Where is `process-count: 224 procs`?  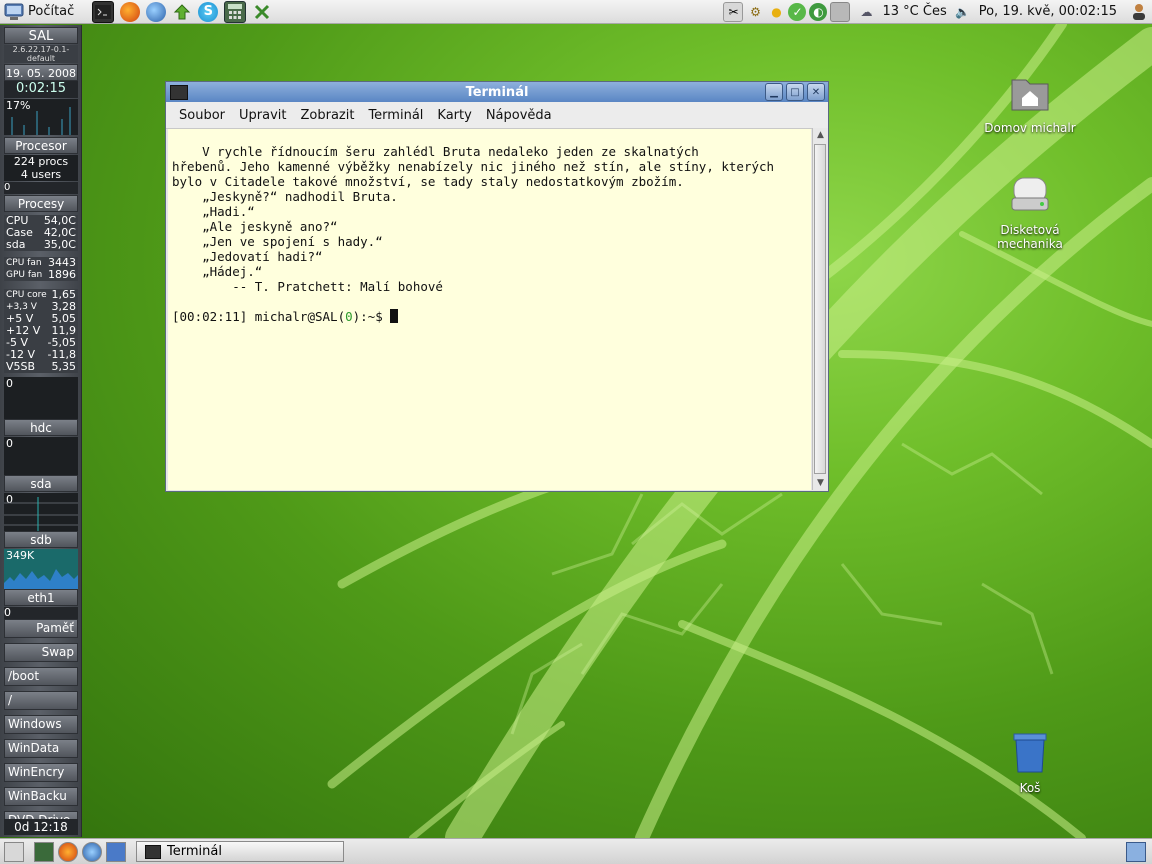 process-count: 224 procs is located at coordinates (41, 161).